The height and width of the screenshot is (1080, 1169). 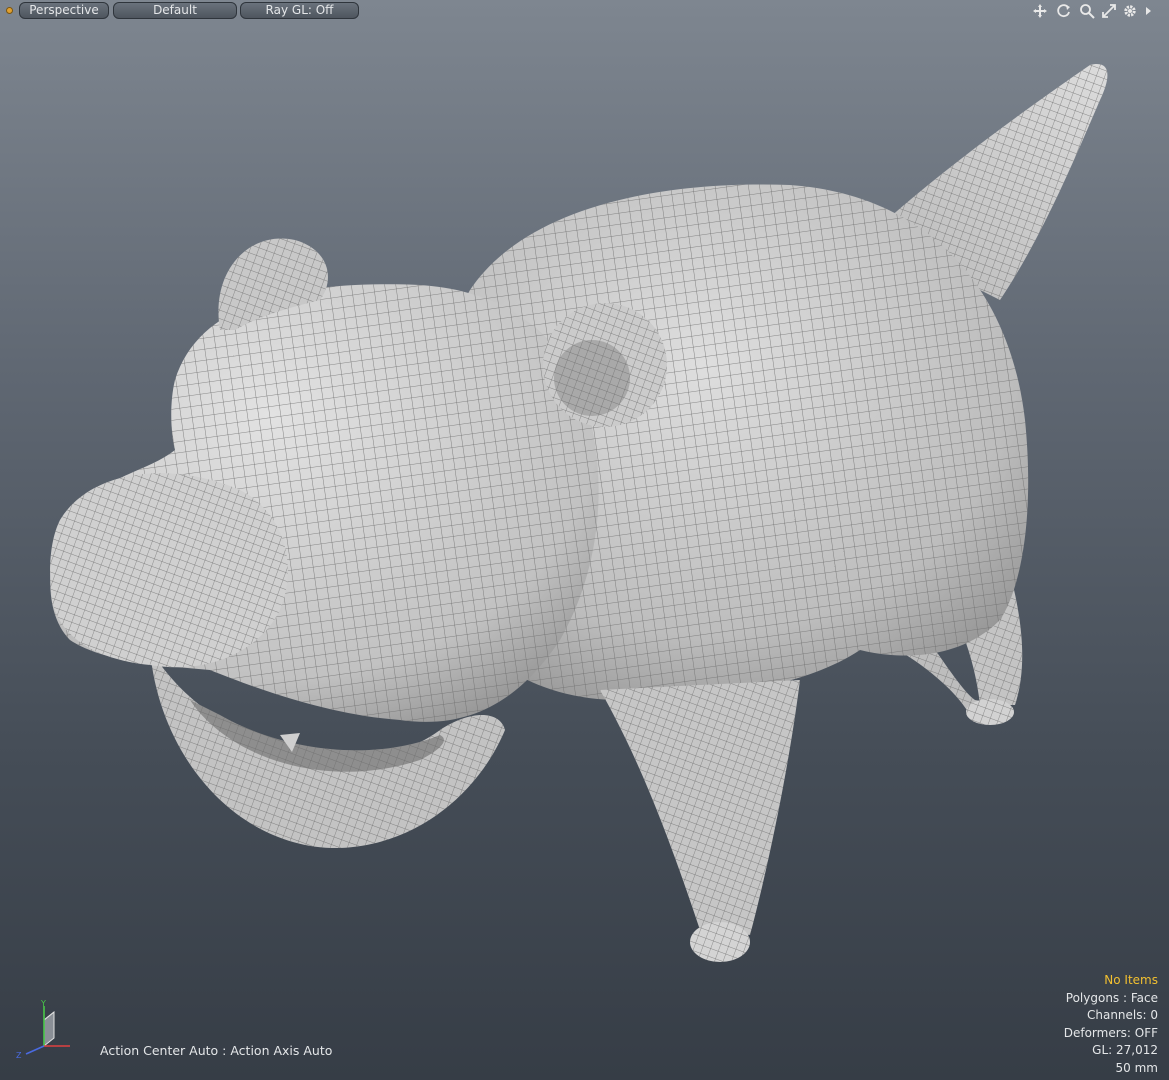 I want to click on axis-orientation-gizmo: Y Z, so click(x=43, y=1029).